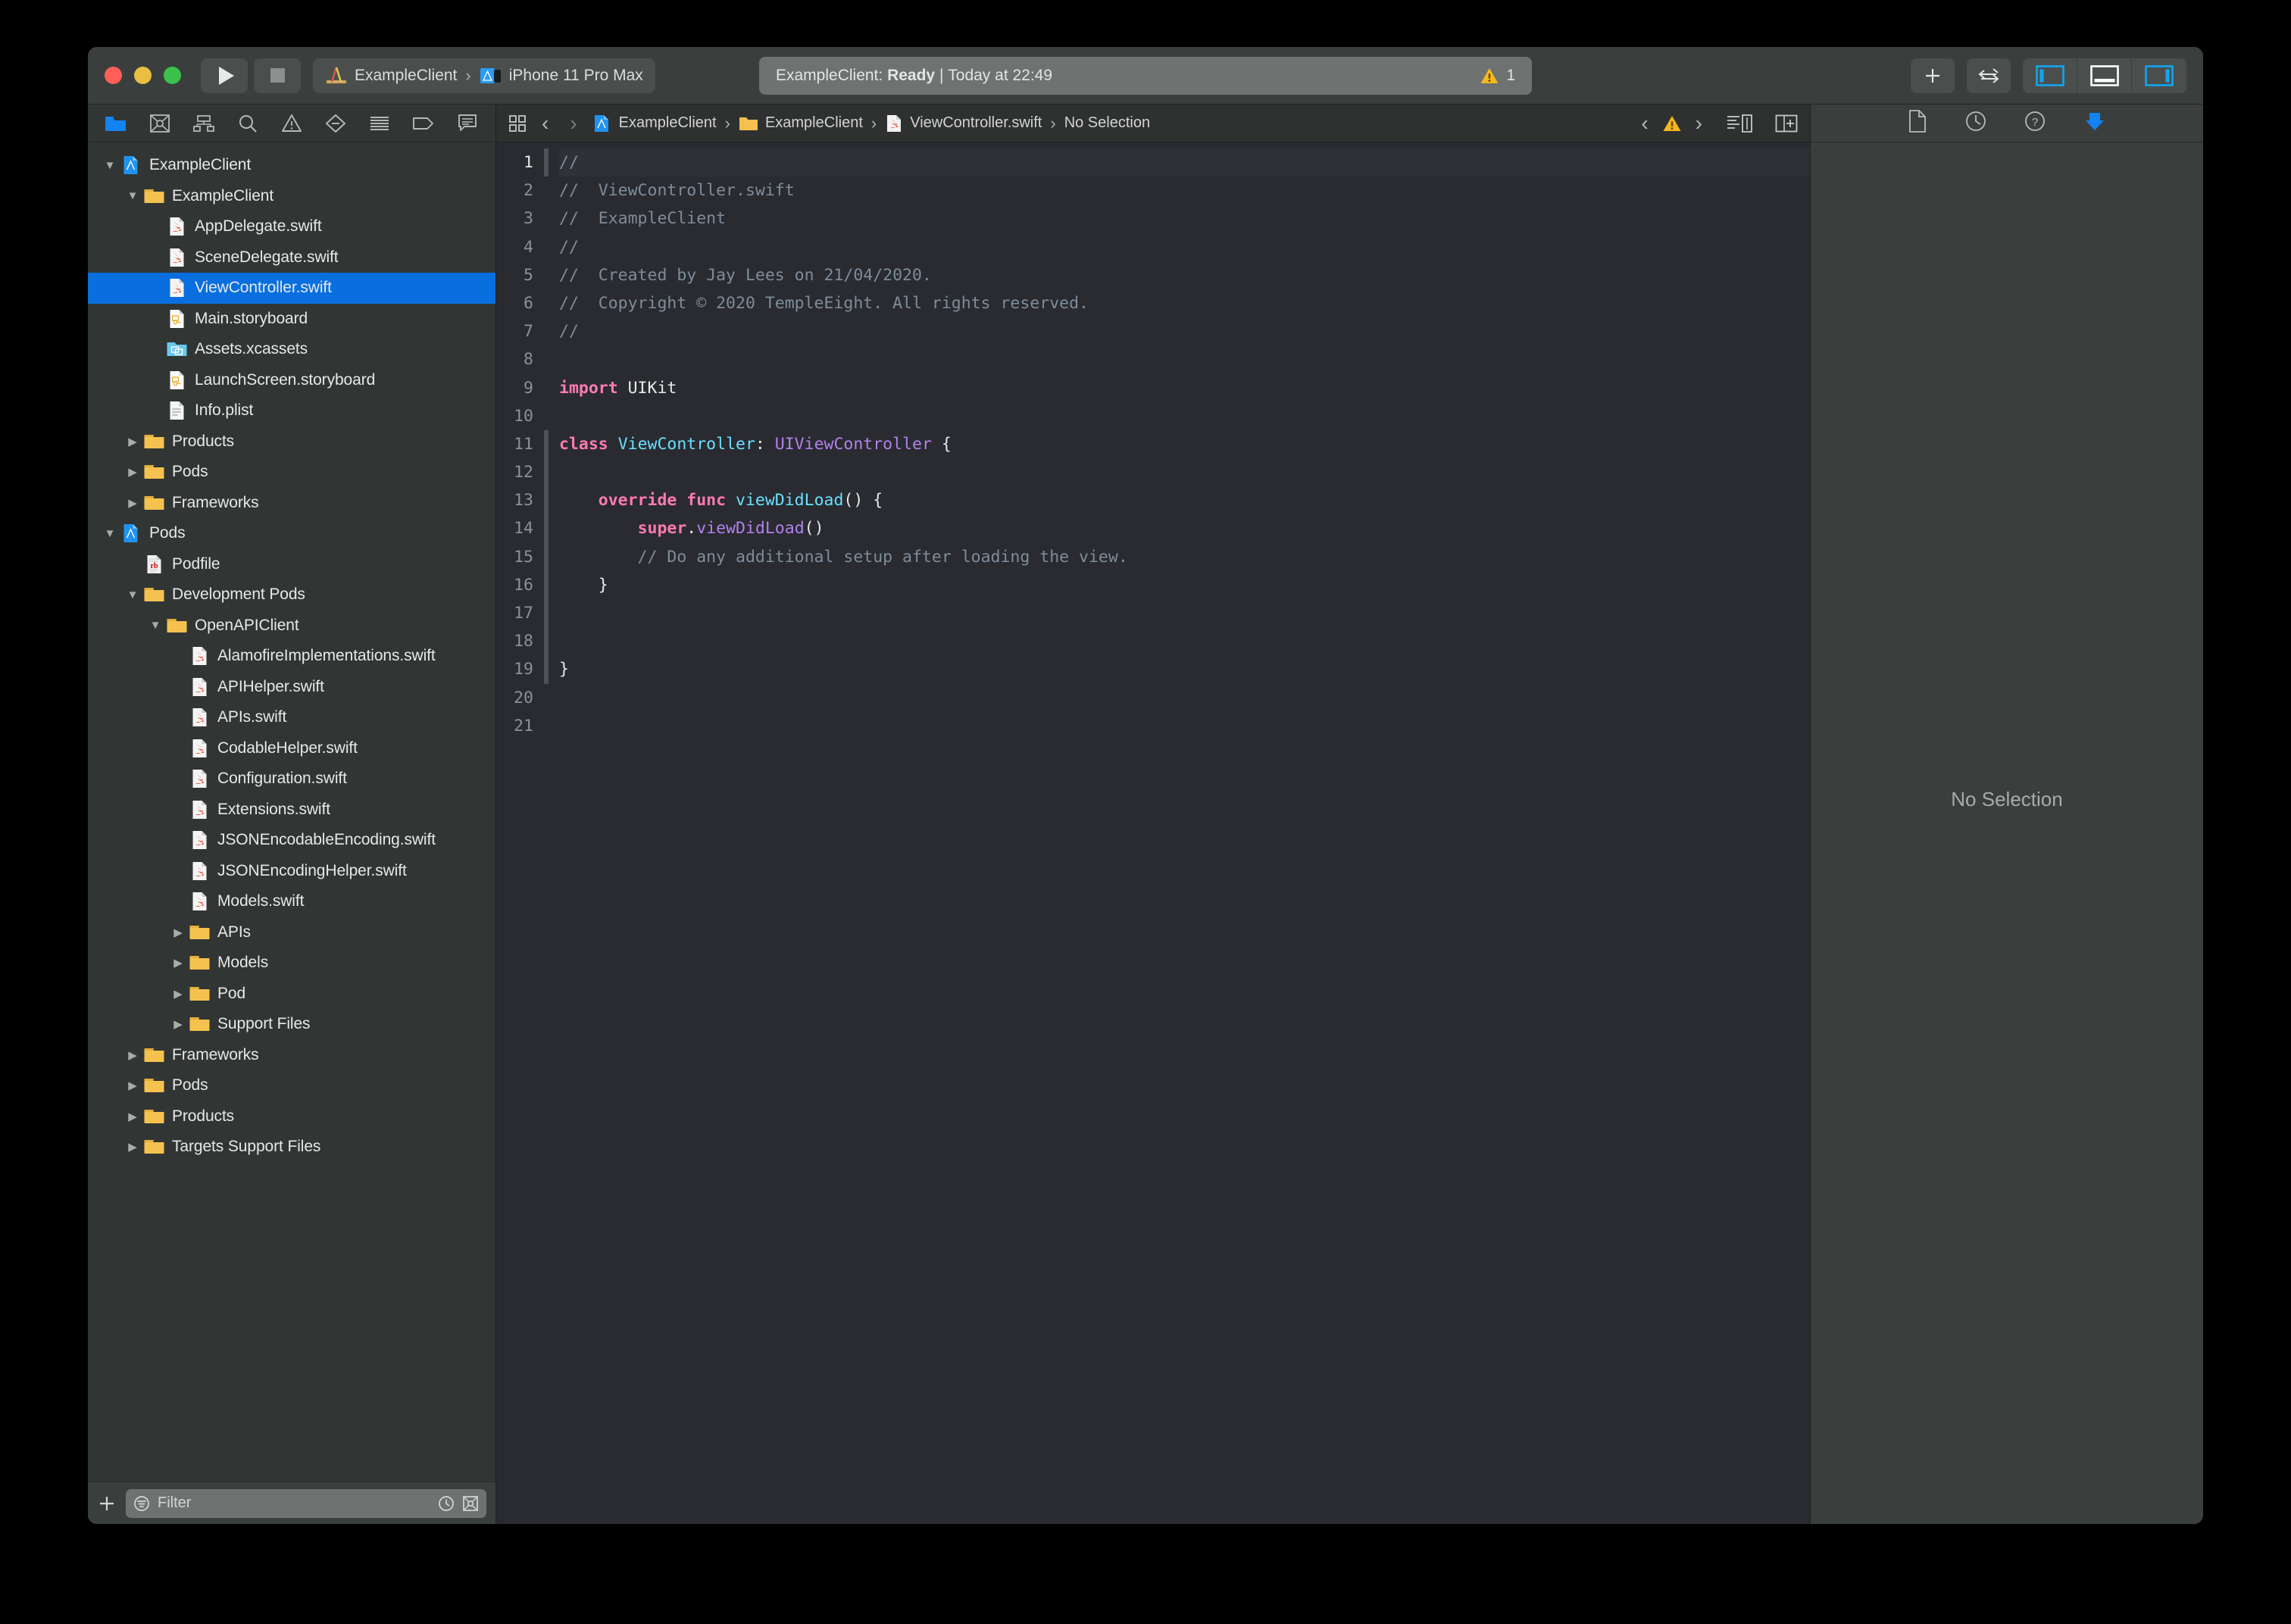 This screenshot has height=1624, width=2291. What do you see at coordinates (292, 871) in the screenshot?
I see `tree-row-jsonencodinghelper-swift: ▶ JSONEncodingHelper.swift` at bounding box center [292, 871].